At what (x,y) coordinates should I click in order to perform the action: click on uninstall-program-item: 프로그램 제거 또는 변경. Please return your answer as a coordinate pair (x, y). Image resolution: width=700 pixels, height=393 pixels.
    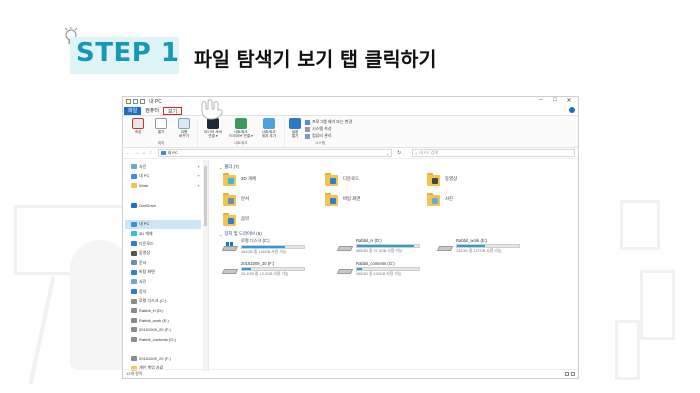
    Looking at the image, I should click on (328, 122).